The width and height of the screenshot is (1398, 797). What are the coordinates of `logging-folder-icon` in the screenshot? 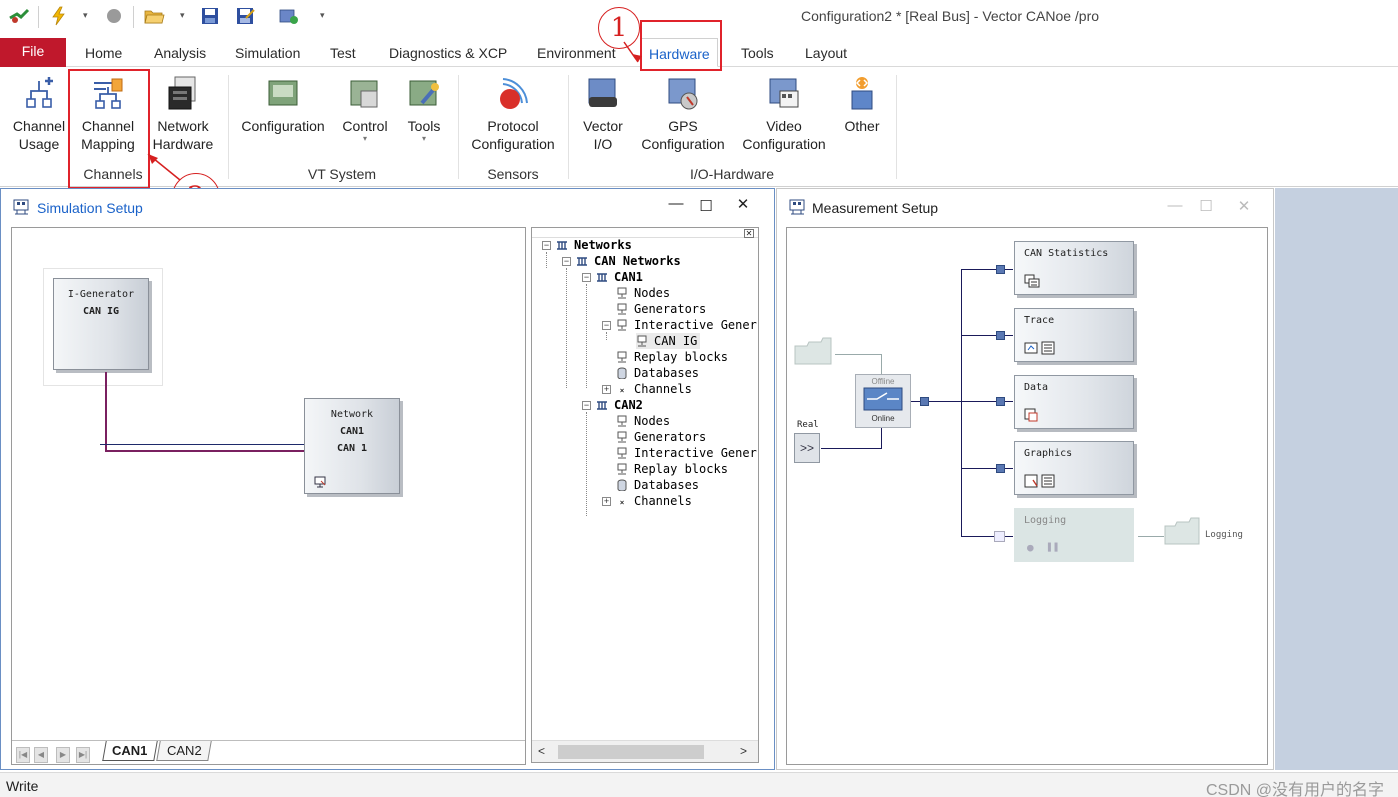 It's located at (1182, 531).